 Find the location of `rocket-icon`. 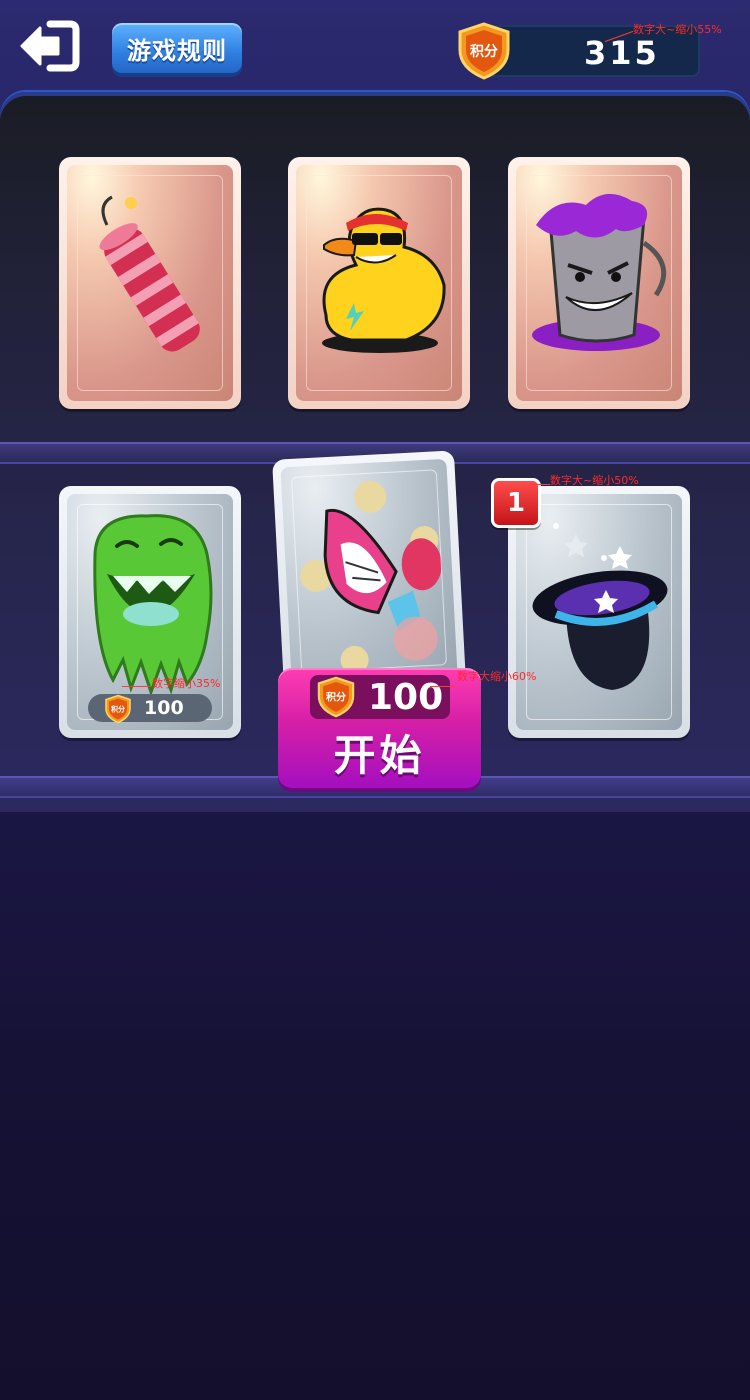

rocket-icon is located at coordinates (371, 577).